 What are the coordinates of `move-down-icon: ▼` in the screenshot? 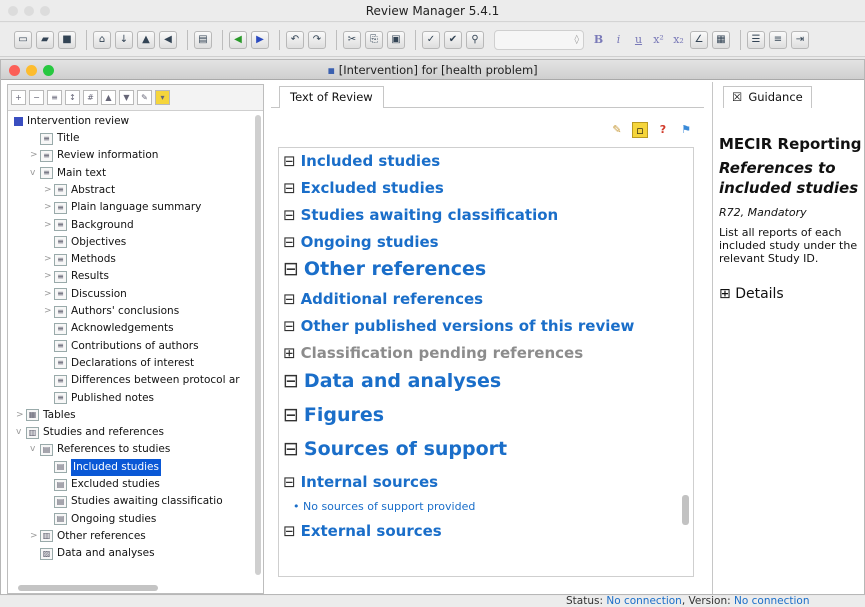 It's located at (126, 97).